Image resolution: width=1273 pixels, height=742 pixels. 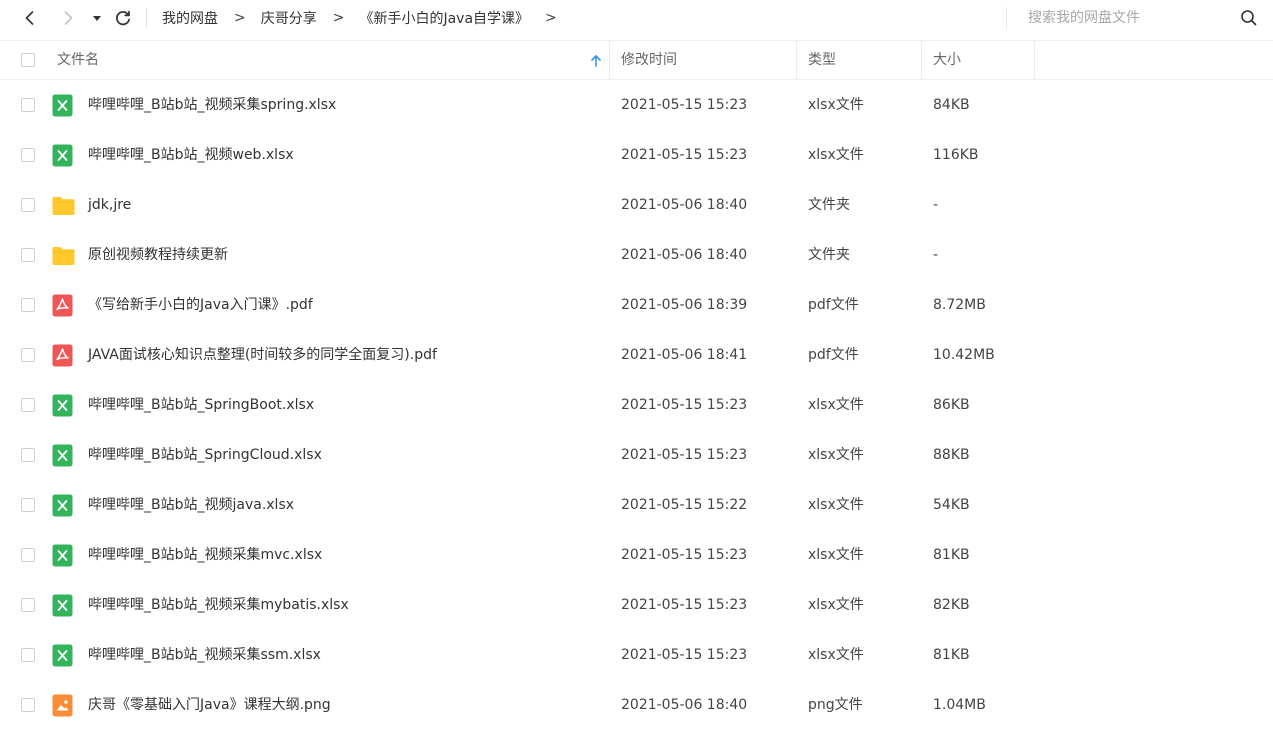 What do you see at coordinates (936, 205) in the screenshot?
I see `file-size: -` at bounding box center [936, 205].